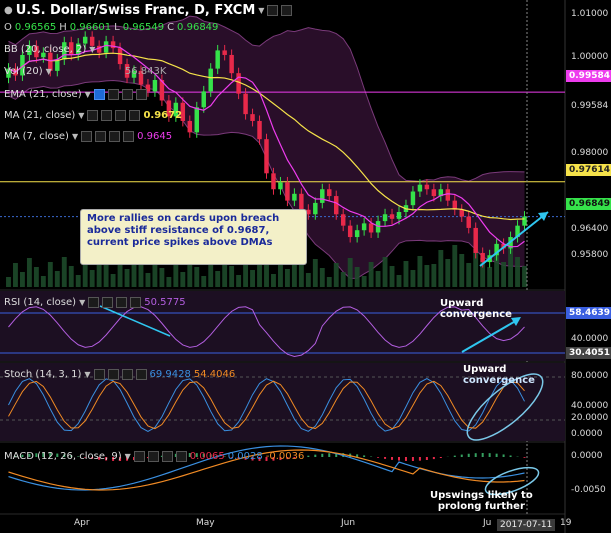  Describe the element at coordinates (487, 523) in the screenshot. I see `time-tick: Ju` at that location.